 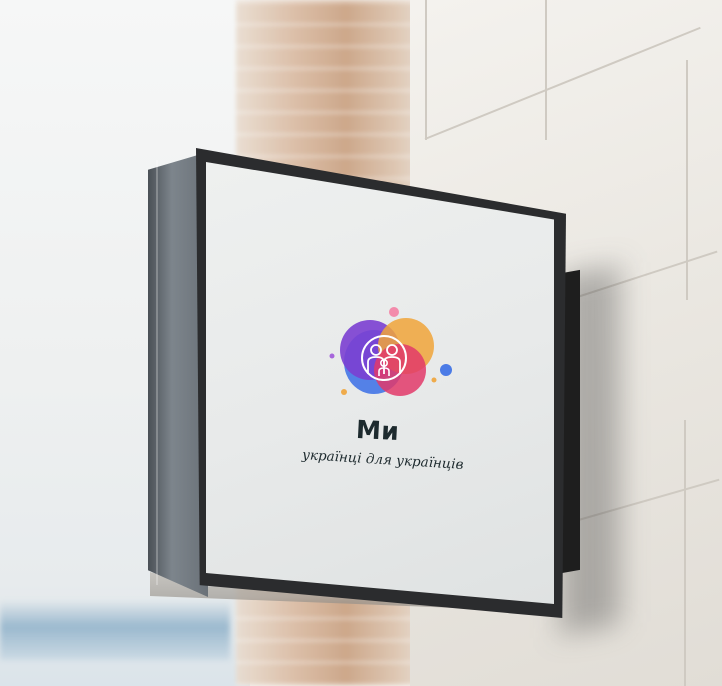 What do you see at coordinates (378, 430) in the screenshot?
I see `brand-name: Ми` at bounding box center [378, 430].